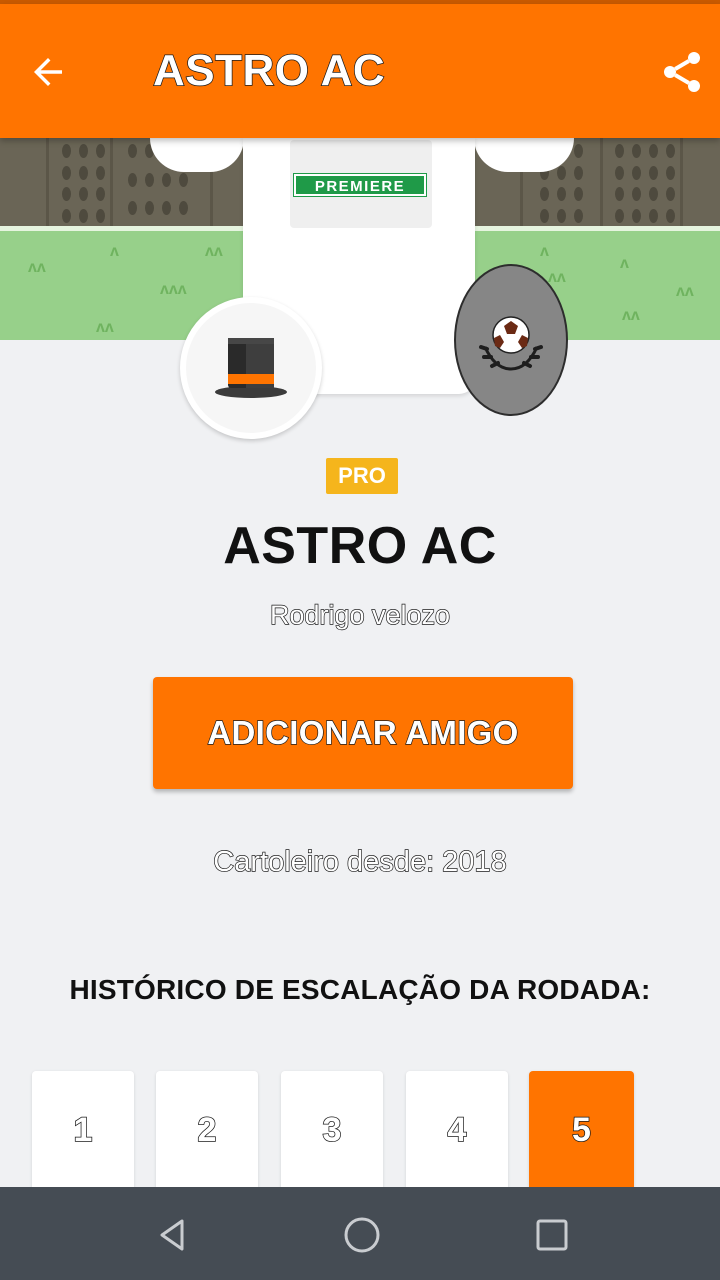 The height and width of the screenshot is (1280, 720). I want to click on back-button, so click(48, 72).